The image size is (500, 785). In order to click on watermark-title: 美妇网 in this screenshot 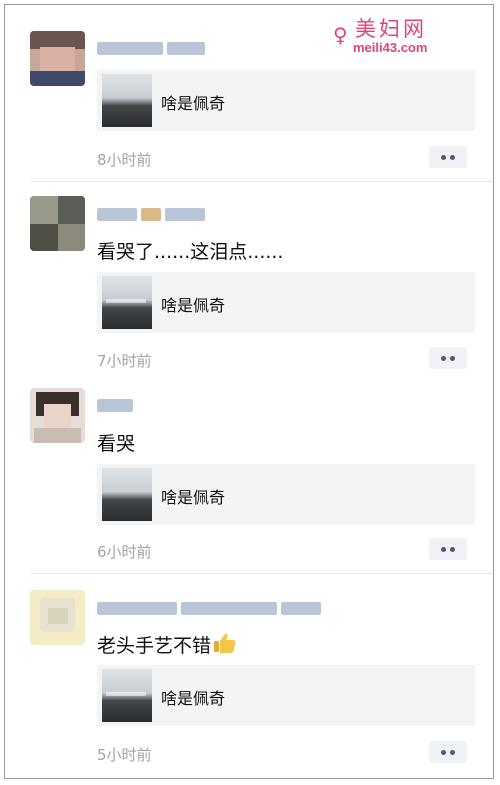, I will do `click(391, 29)`.